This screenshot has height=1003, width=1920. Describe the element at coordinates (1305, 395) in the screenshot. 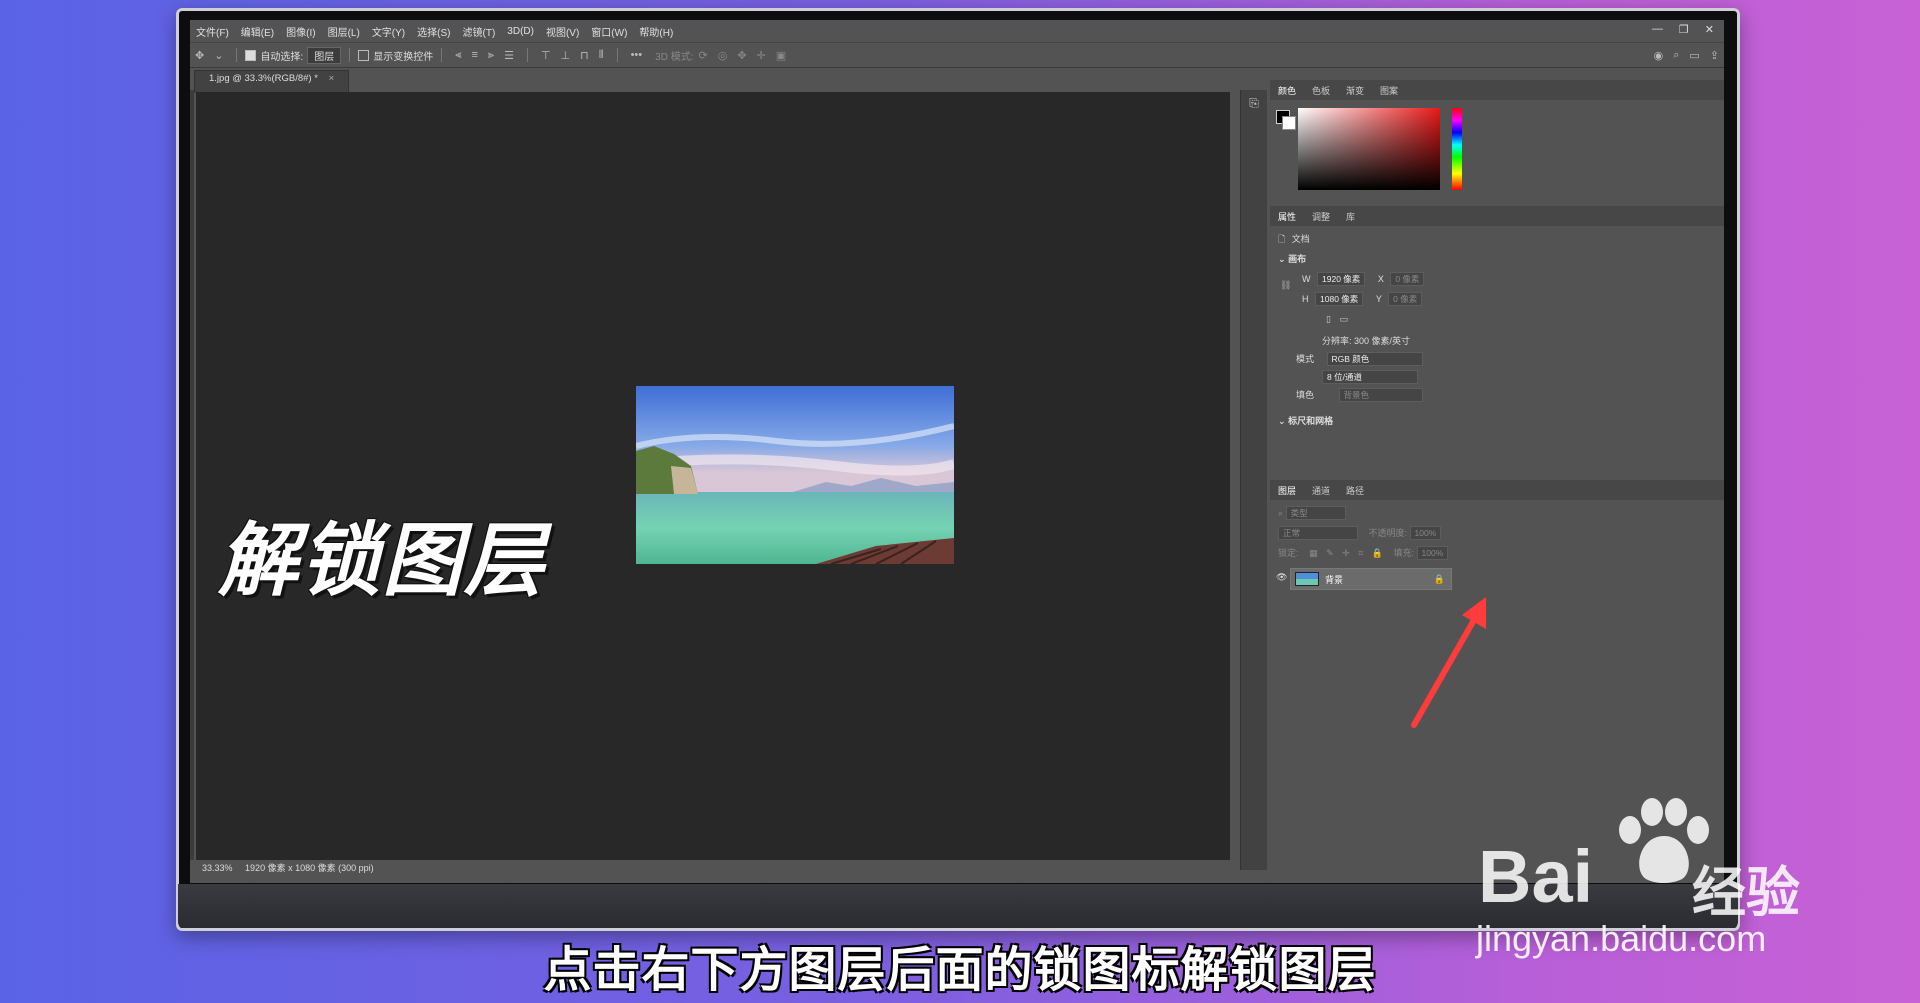

I see `fill-label: 填色` at that location.